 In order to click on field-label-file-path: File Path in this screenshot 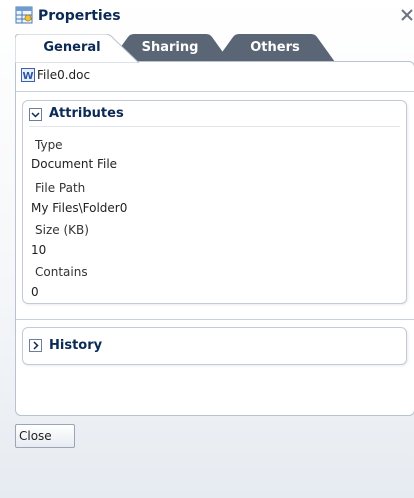, I will do `click(60, 188)`.